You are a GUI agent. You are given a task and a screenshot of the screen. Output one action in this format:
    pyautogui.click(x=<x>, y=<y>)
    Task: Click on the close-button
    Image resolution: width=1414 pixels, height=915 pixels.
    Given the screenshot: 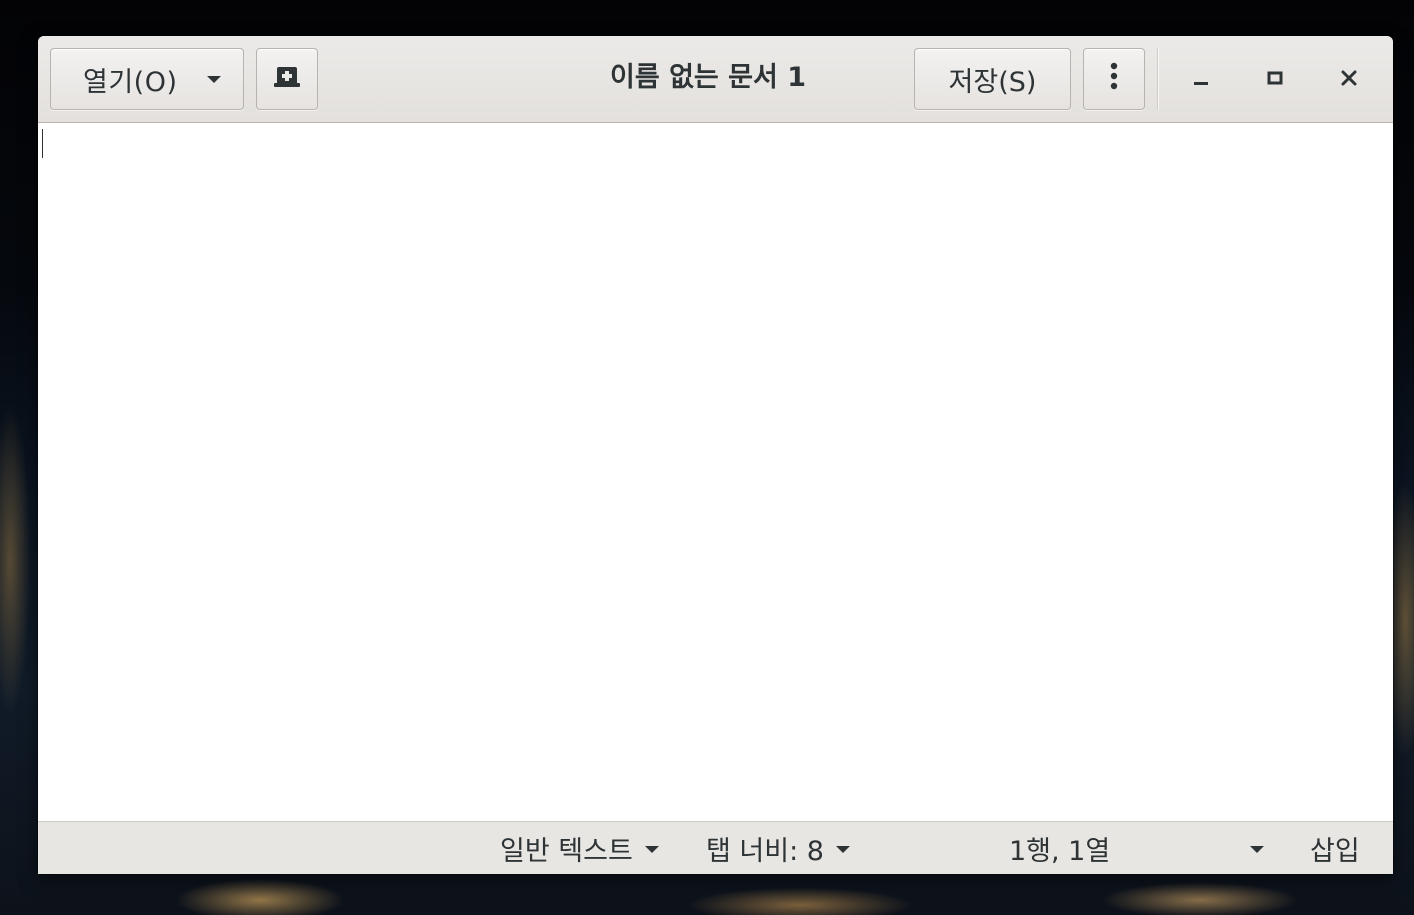 What is the action you would take?
    pyautogui.click(x=1349, y=80)
    